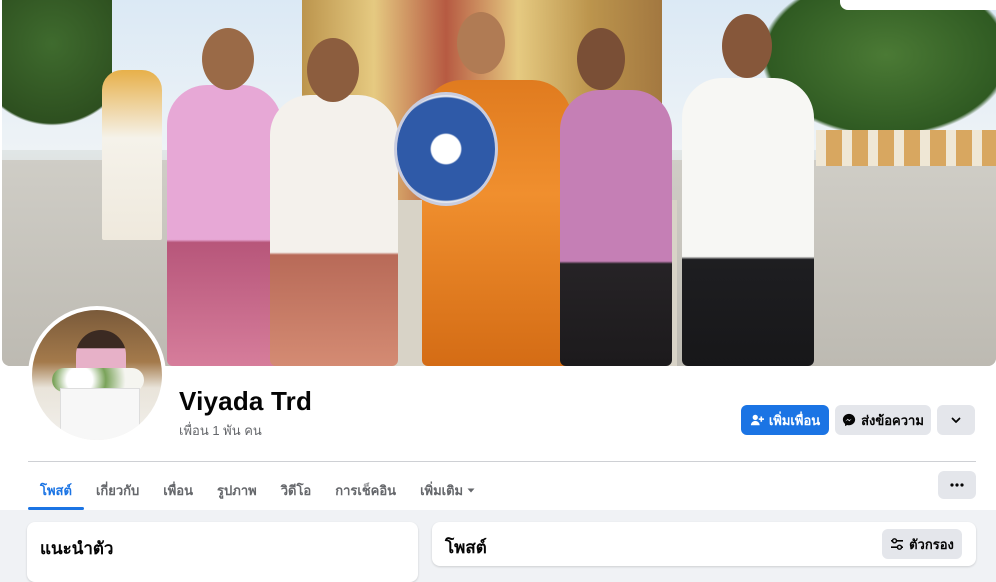 The height and width of the screenshot is (582, 996). I want to click on tab-photos: รูปภาพ, so click(237, 490).